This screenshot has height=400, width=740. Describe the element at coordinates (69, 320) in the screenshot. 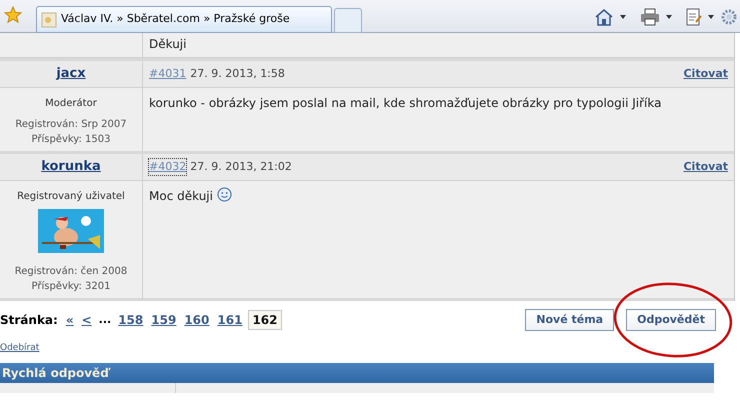

I see `page-link: «` at that location.